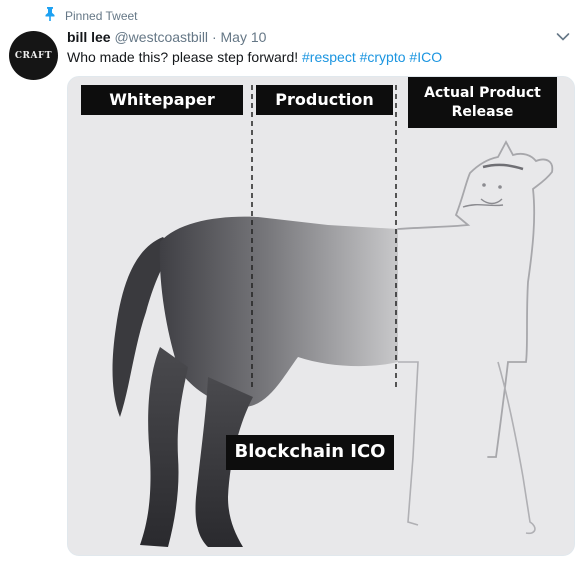  Describe the element at coordinates (89, 37) in the screenshot. I see `user-name: bill lee` at that location.